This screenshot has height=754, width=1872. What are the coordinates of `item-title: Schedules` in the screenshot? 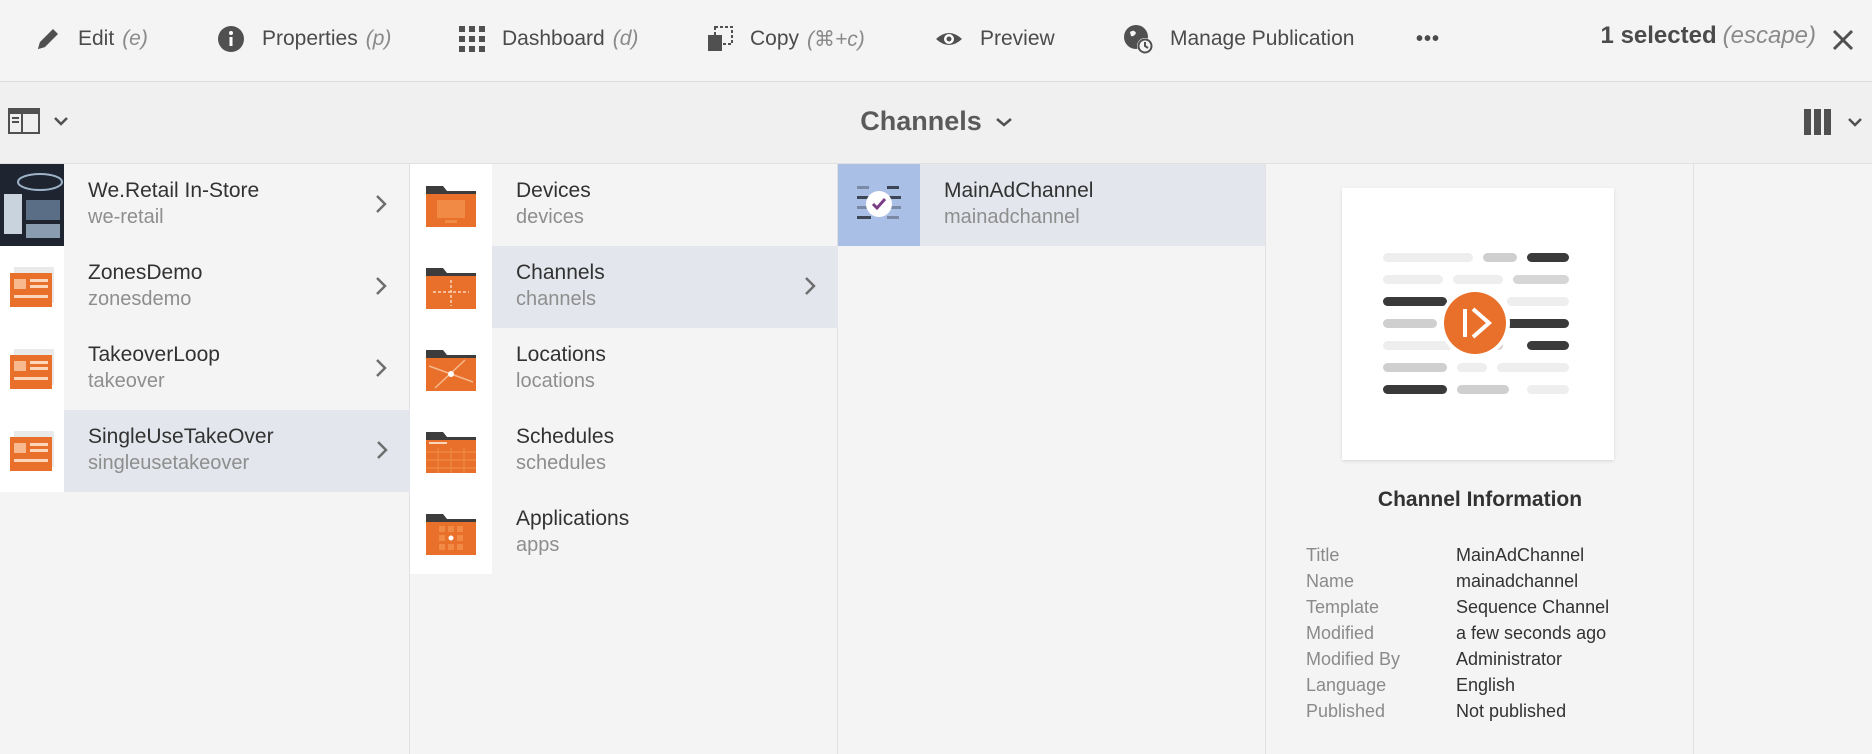 It's located at (565, 436).